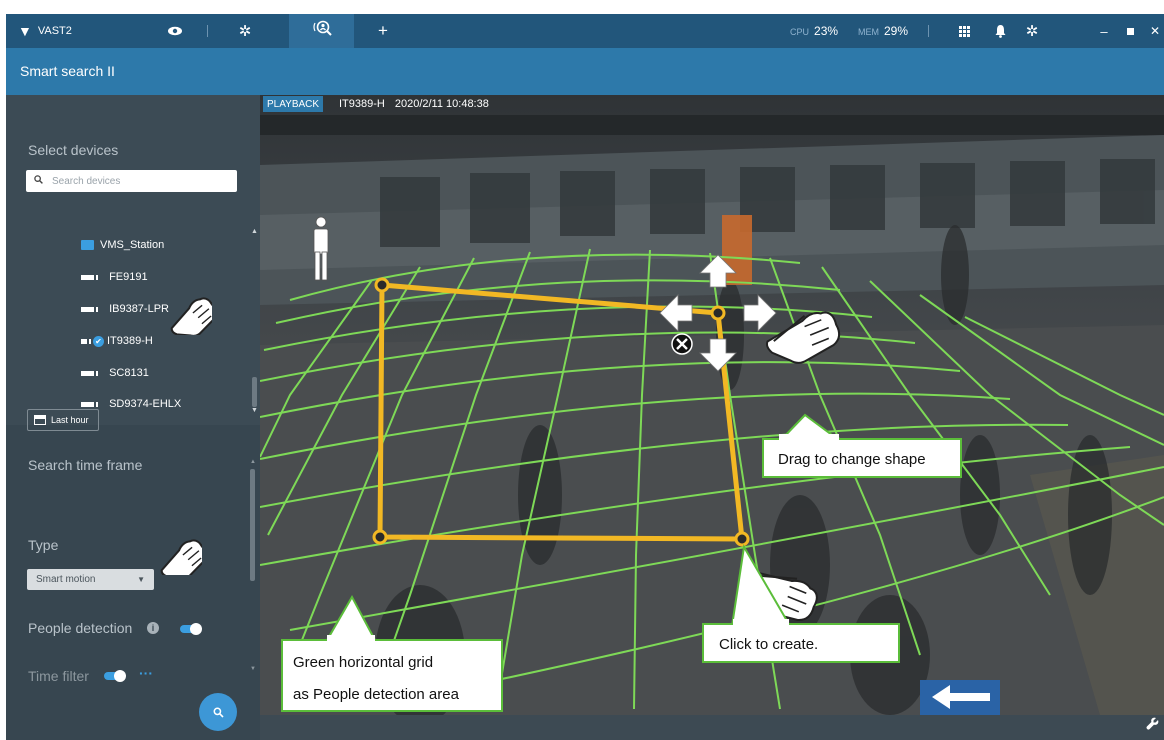 The image size is (1164, 740). I want to click on station-label: VMS_Station, so click(132, 245).